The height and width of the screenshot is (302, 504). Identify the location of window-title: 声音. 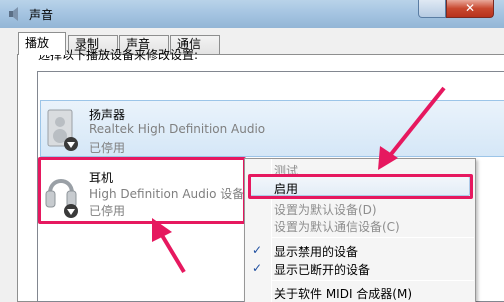
(41, 15).